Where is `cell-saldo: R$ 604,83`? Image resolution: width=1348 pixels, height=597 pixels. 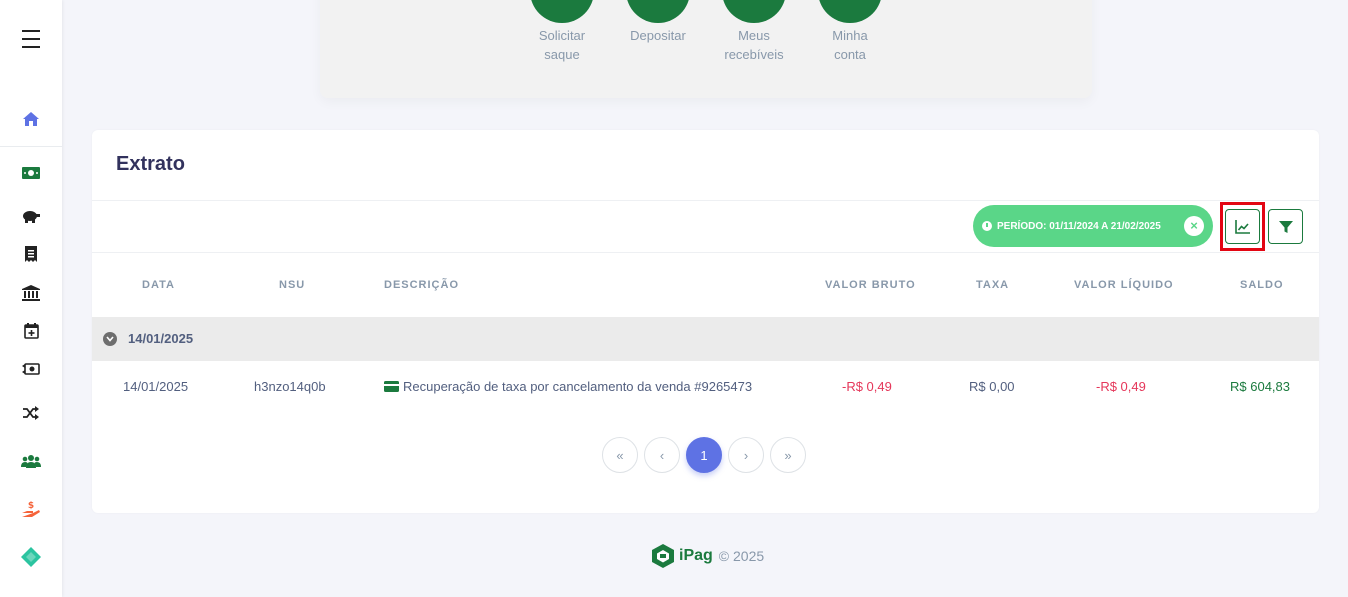
cell-saldo: R$ 604,83 is located at coordinates (1260, 386).